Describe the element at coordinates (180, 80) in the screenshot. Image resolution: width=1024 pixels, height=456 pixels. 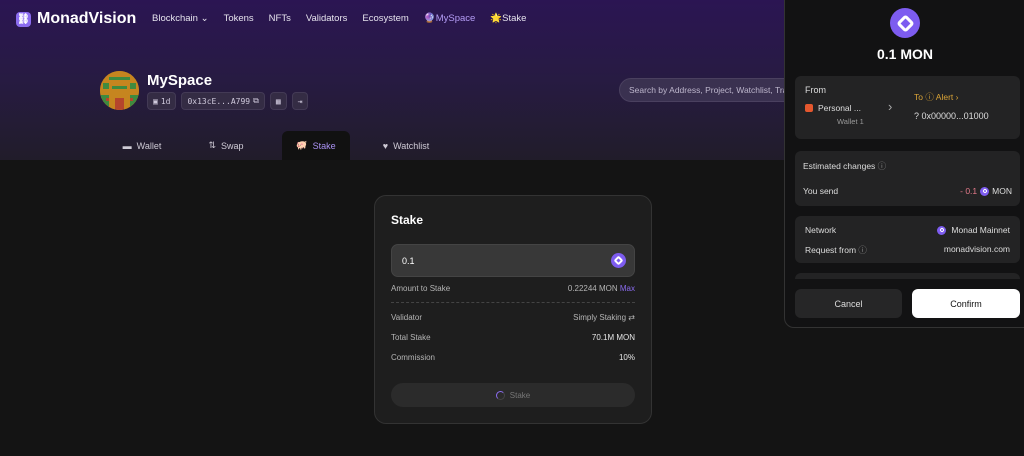
I see `page-title: MySpace` at that location.